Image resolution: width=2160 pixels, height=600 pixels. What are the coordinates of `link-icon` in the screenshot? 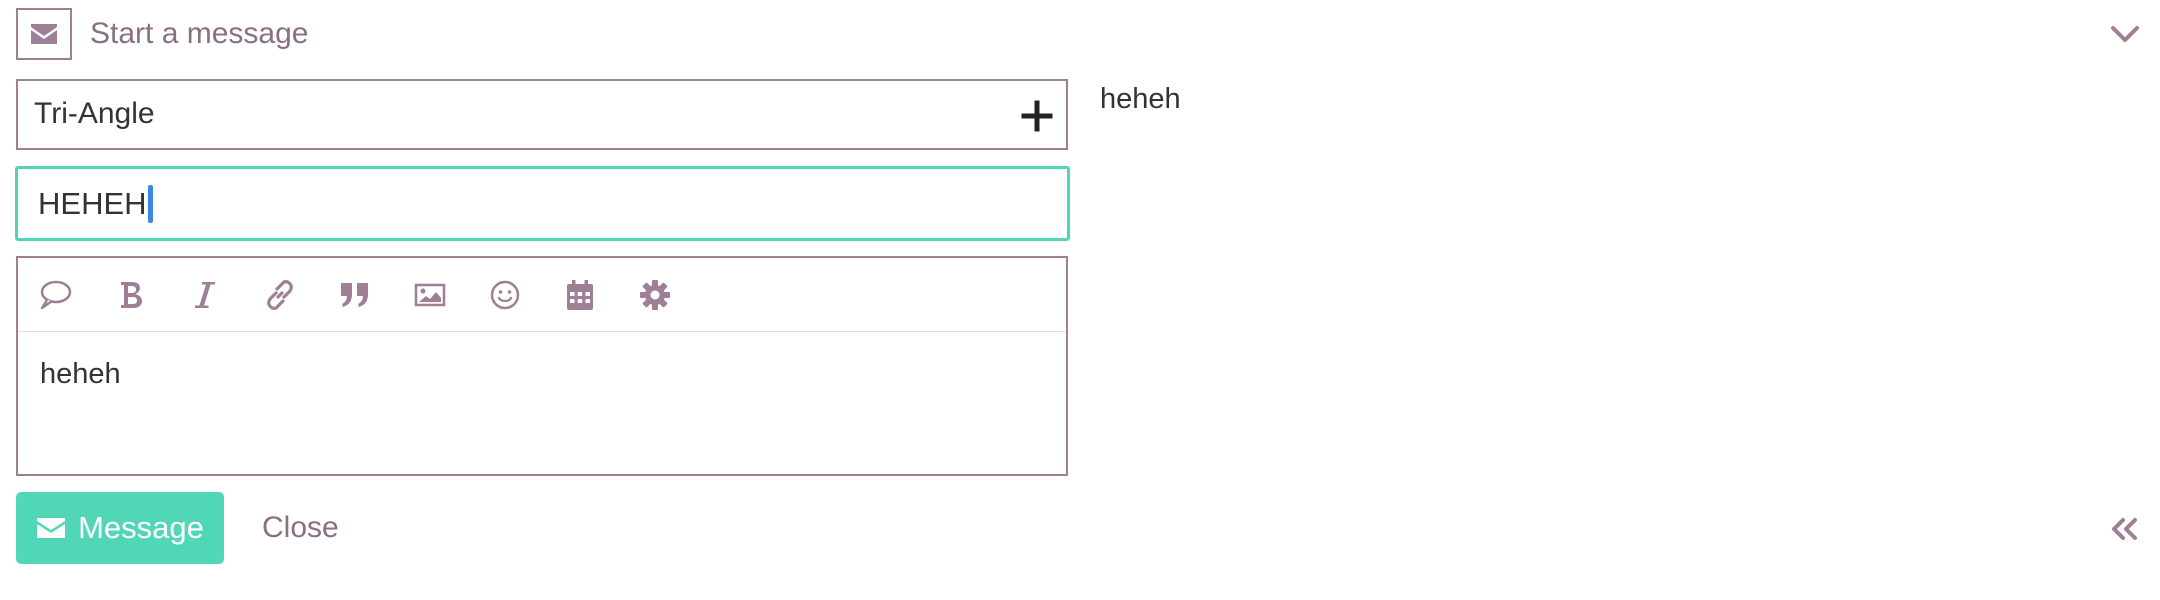 It's located at (280, 295).